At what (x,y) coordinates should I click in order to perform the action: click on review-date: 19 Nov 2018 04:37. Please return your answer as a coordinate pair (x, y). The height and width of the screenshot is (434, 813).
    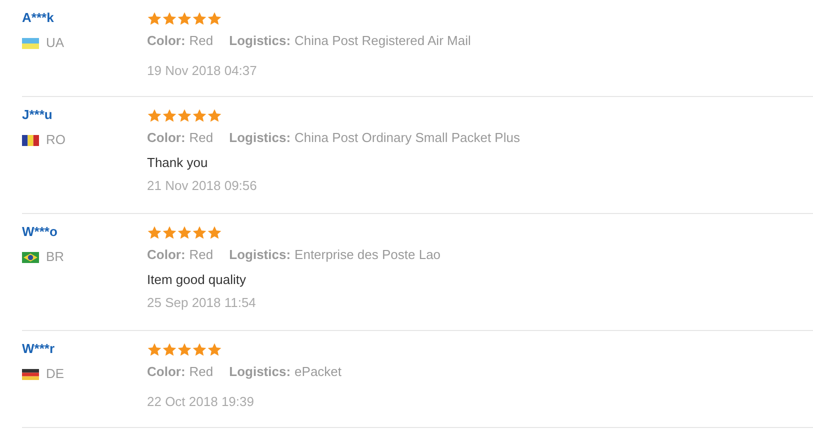
    Looking at the image, I should click on (202, 71).